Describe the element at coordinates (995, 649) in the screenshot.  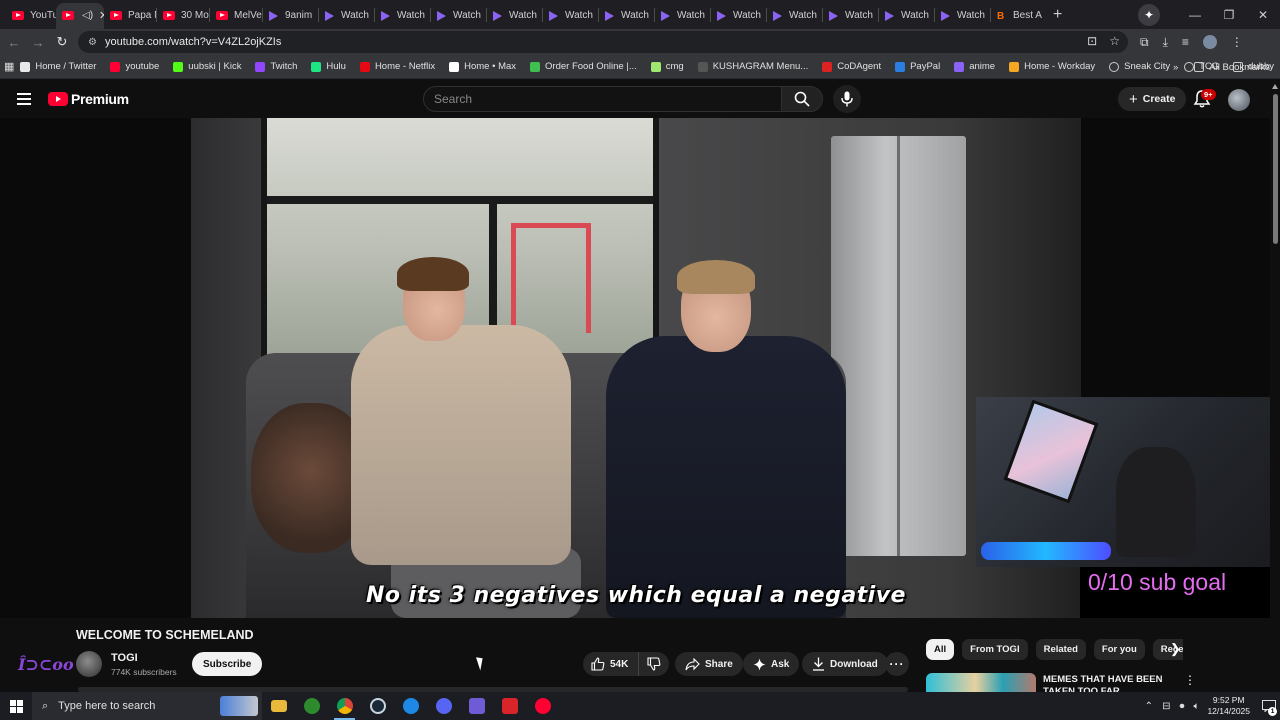
I see `filter-chip: From TOGI` at that location.